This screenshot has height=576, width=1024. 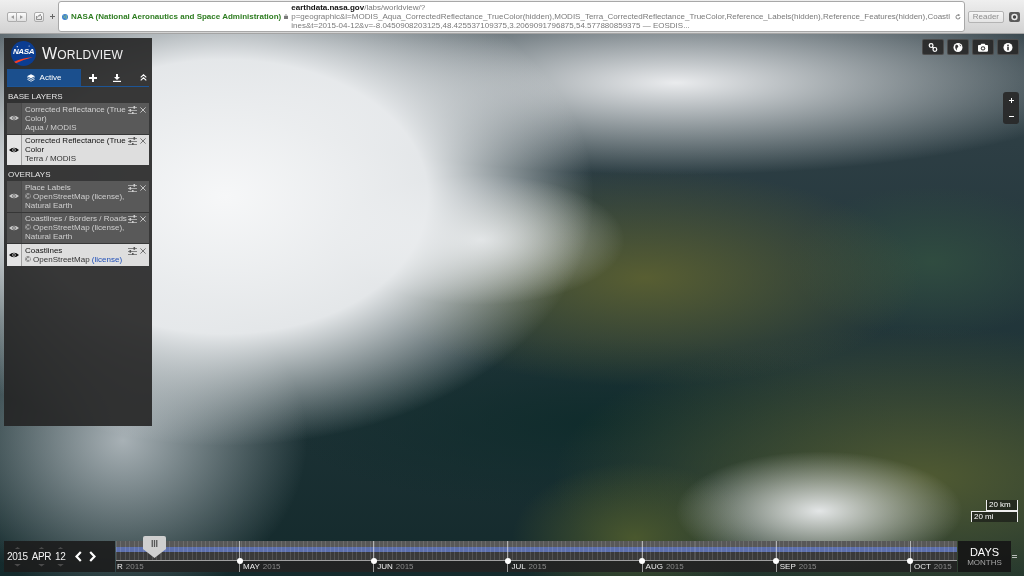 I want to click on month-name: OCT, so click(x=922, y=566).